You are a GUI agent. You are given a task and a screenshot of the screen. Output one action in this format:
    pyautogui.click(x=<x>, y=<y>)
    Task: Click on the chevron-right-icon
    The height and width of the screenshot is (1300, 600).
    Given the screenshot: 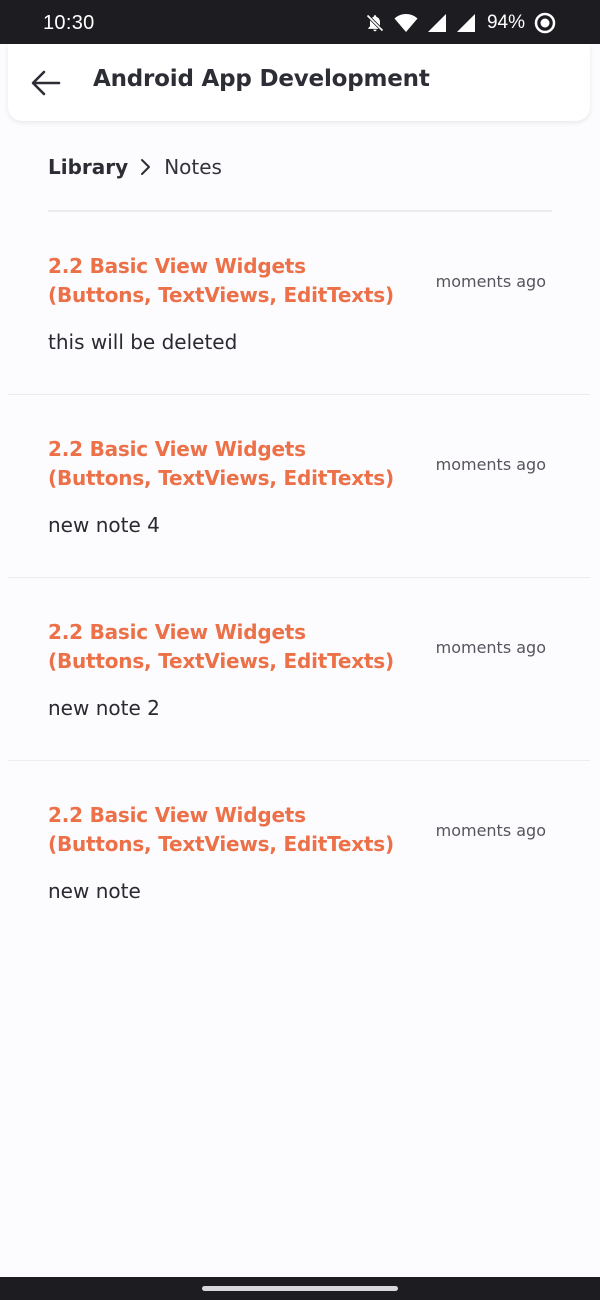 What is the action you would take?
    pyautogui.click(x=146, y=167)
    